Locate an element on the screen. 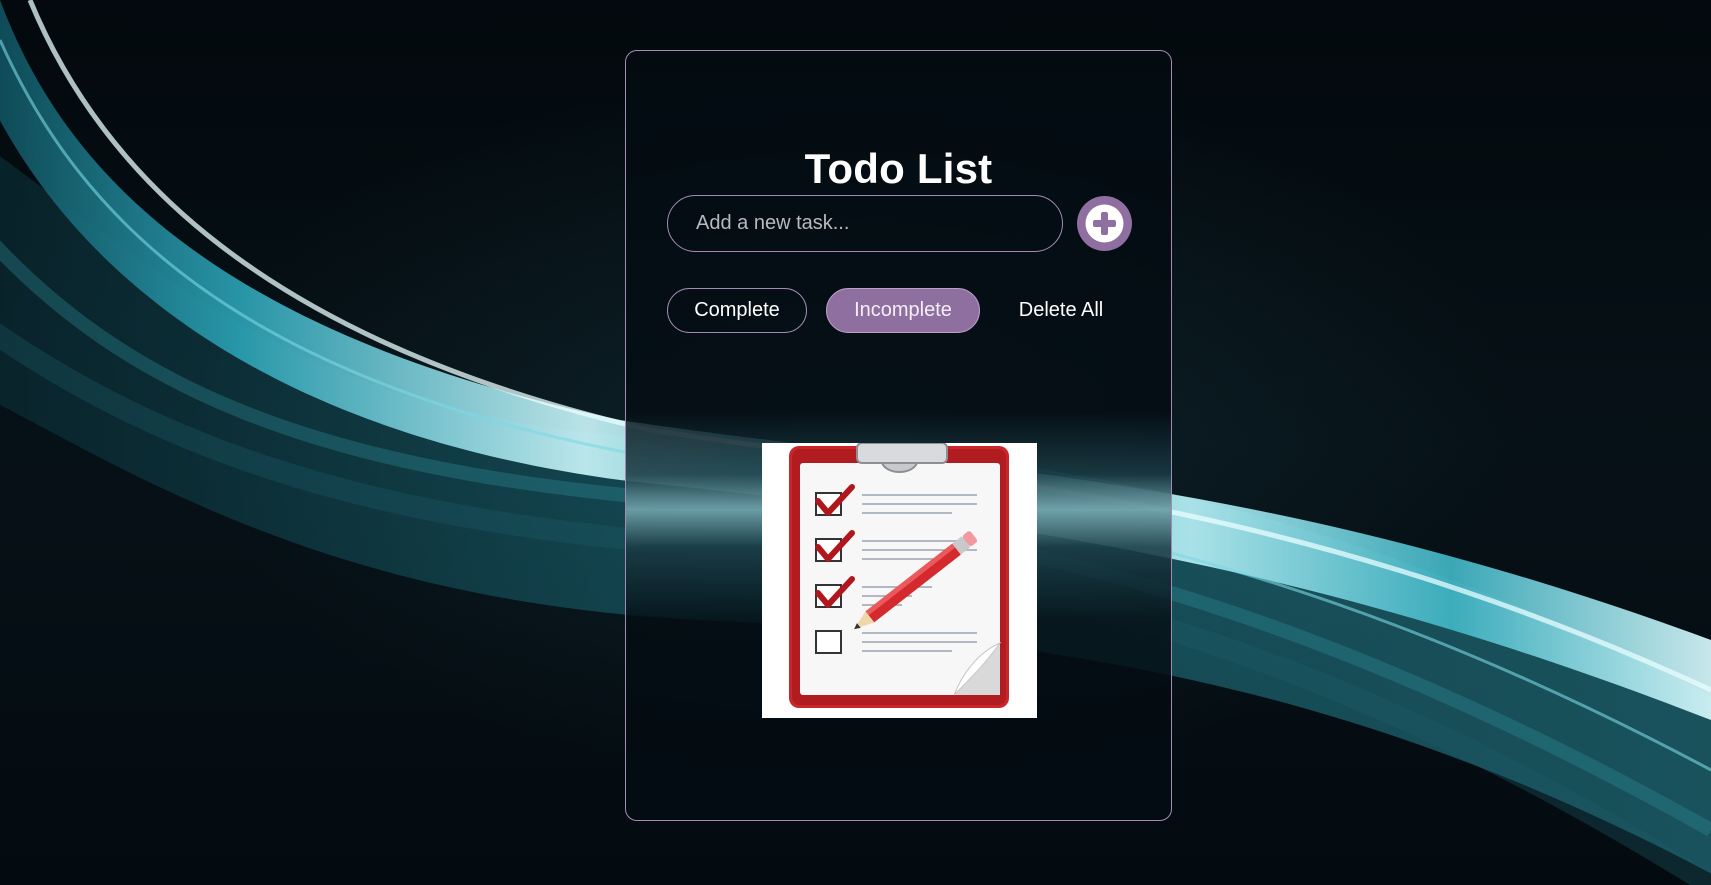 This screenshot has width=1711, height=885. plus-circle-icon is located at coordinates (1104, 223).